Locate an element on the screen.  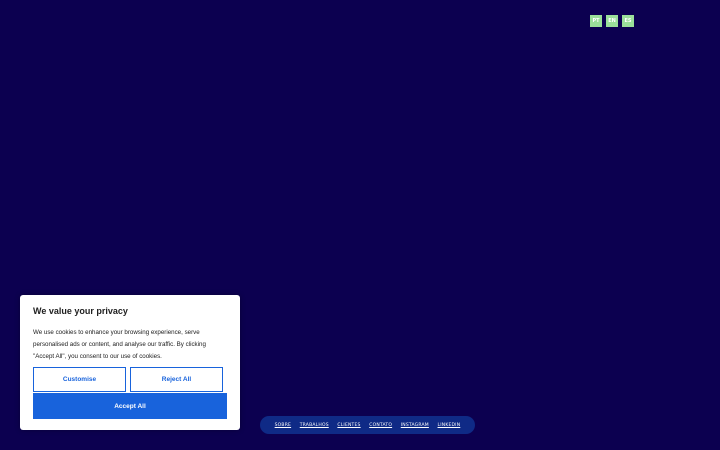
reject-all-button: Reject All is located at coordinates (176, 379).